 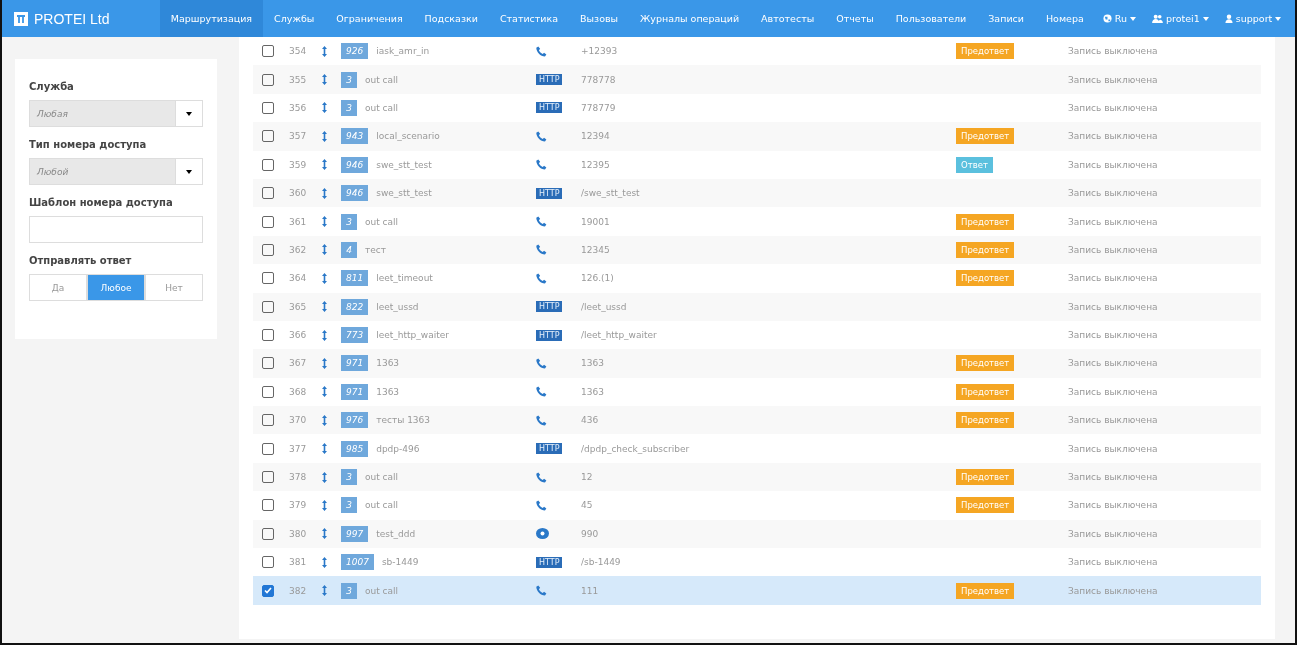 What do you see at coordinates (757, 250) in the screenshot?
I see `table-row: 362 4 тест 12345 Предответ Запись выключена` at bounding box center [757, 250].